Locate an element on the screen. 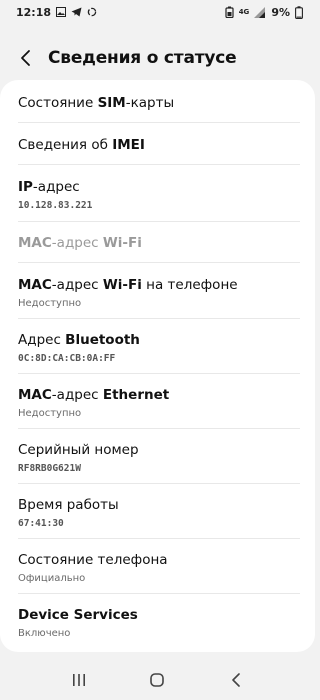 This screenshot has width=320, height=700. item-title: Состояние телефона is located at coordinates (93, 560).